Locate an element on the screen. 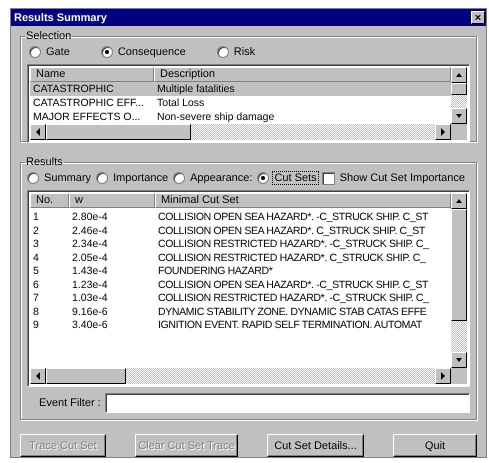  column-header: w is located at coordinates (112, 200).